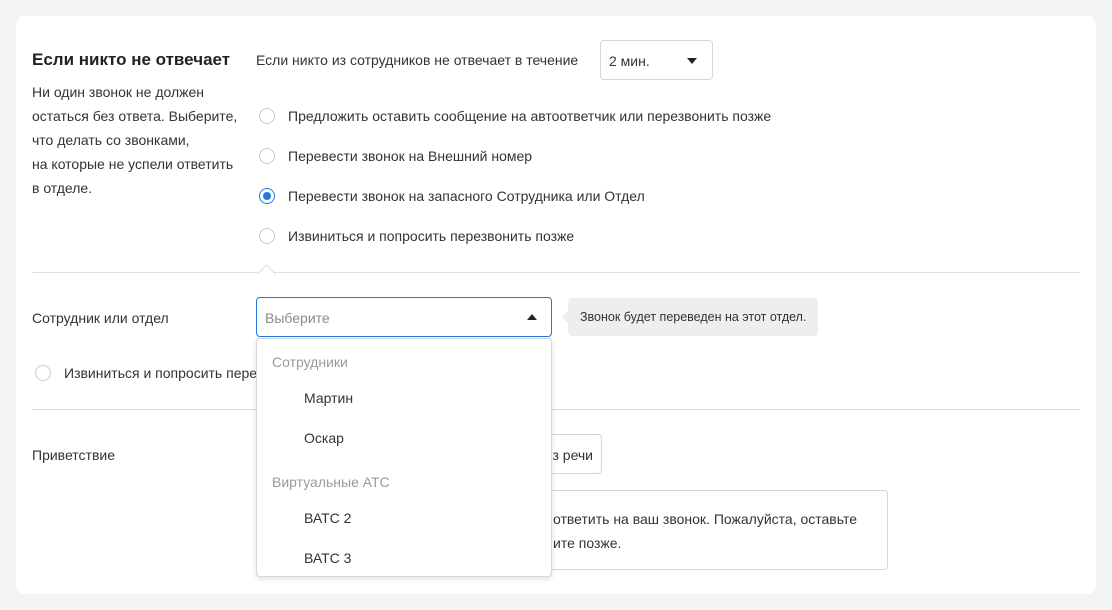 The width and height of the screenshot is (1112, 610). Describe the element at coordinates (324, 438) in the screenshot. I see `option-label: Оскар` at that location.